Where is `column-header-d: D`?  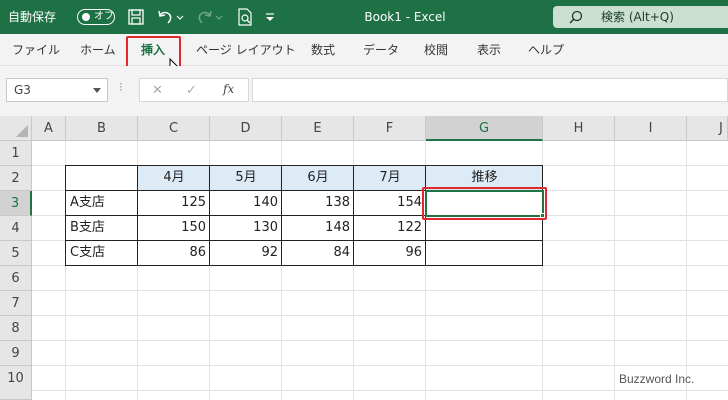
column-header-d: D is located at coordinates (246, 128).